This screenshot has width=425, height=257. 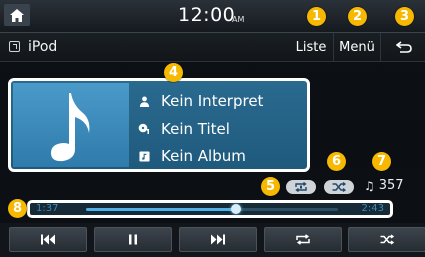 What do you see at coordinates (357, 16) in the screenshot?
I see `callout-marker: 2` at bounding box center [357, 16].